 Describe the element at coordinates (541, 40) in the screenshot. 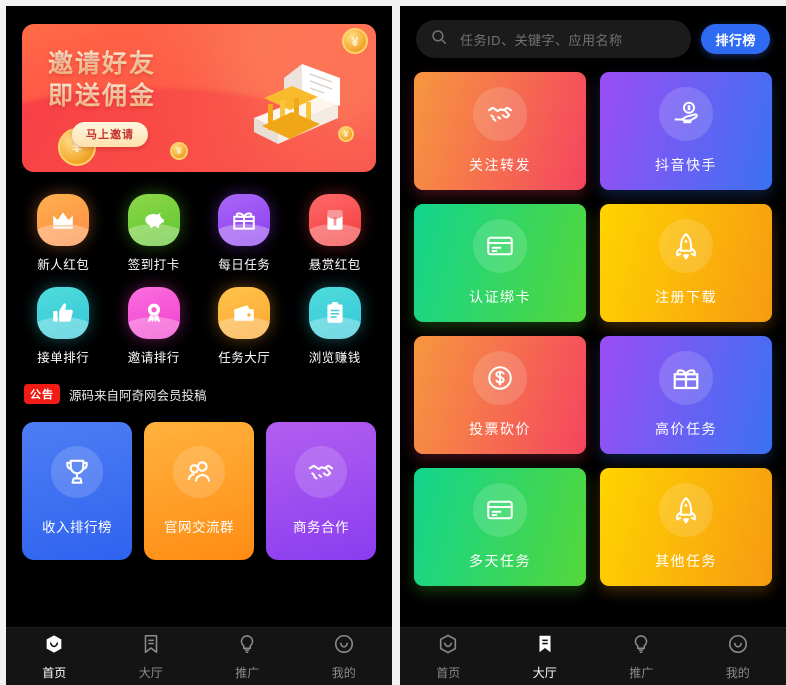

I see `search-placeholder: 任务ID、关键字、应用名称` at that location.